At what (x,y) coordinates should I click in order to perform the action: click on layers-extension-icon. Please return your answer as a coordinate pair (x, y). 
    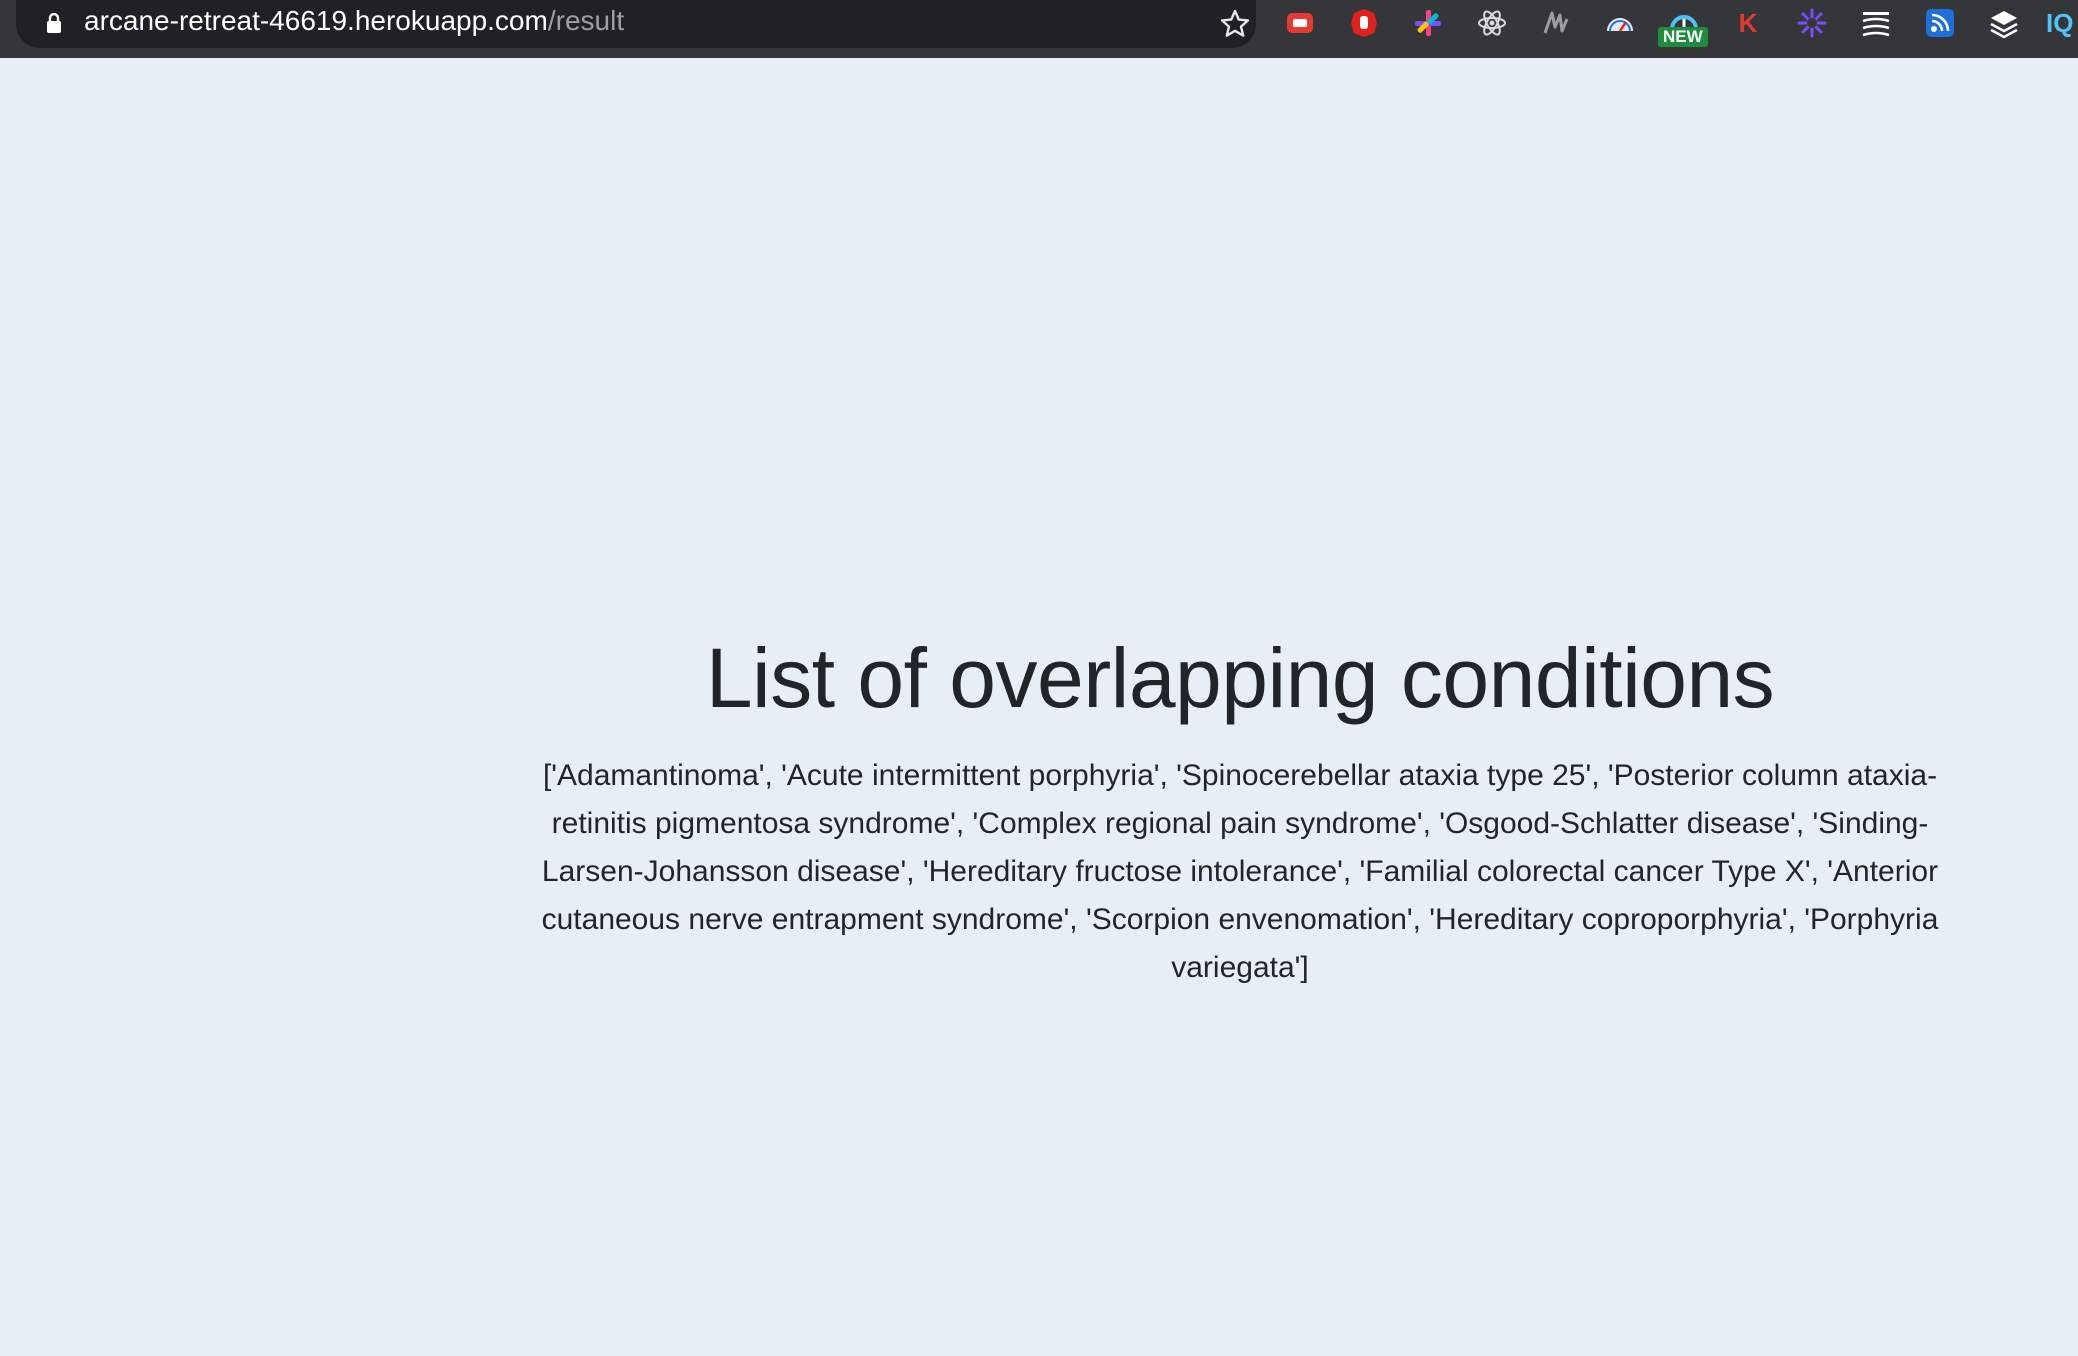
    Looking at the image, I should click on (2004, 23).